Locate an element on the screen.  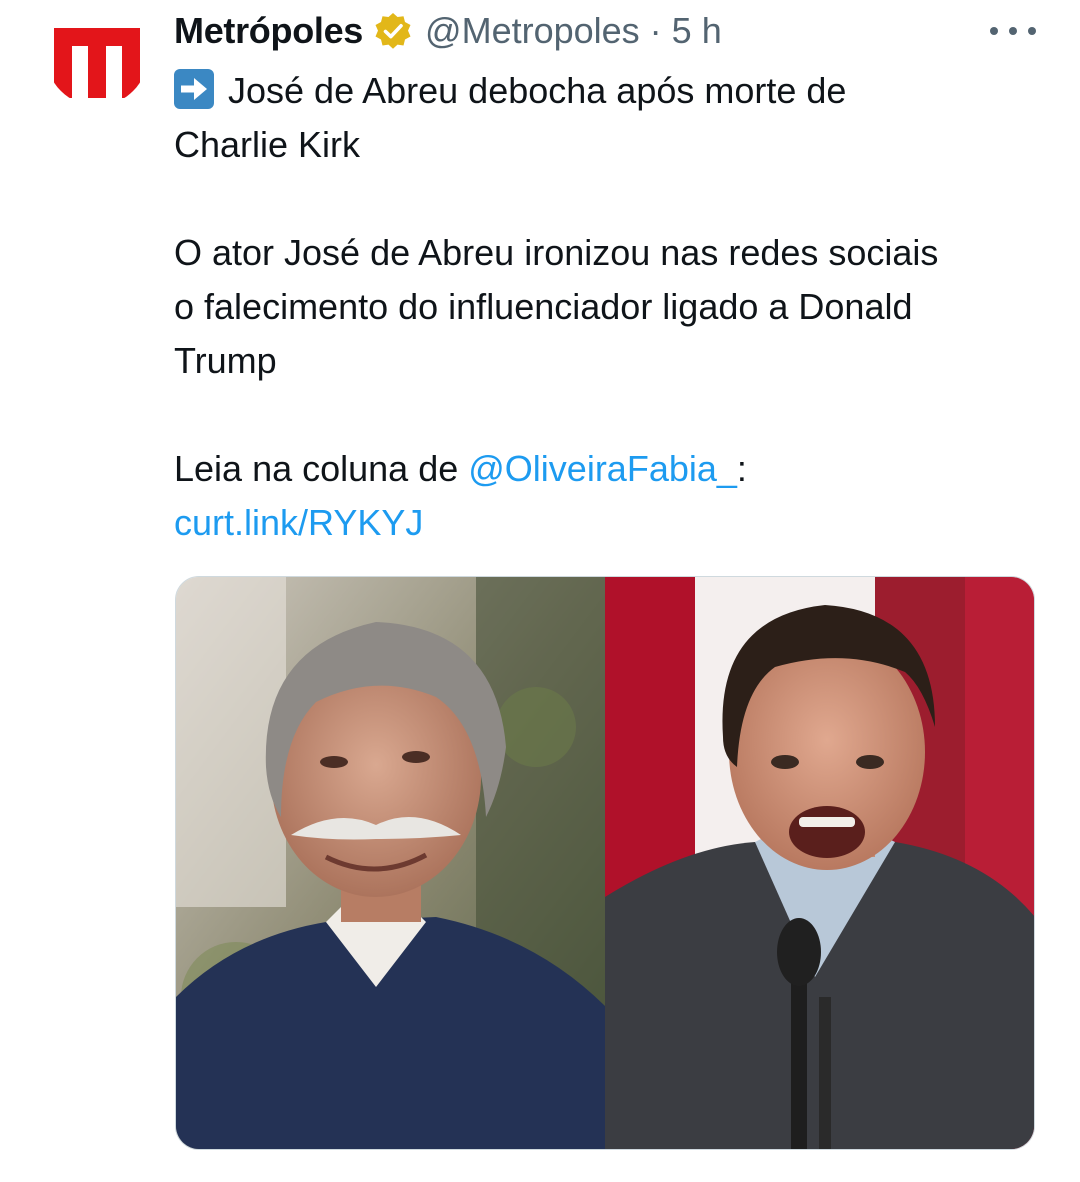
tweet-header: Metrópoles @Metropoles · 5 h is located at coordinates (448, 31).